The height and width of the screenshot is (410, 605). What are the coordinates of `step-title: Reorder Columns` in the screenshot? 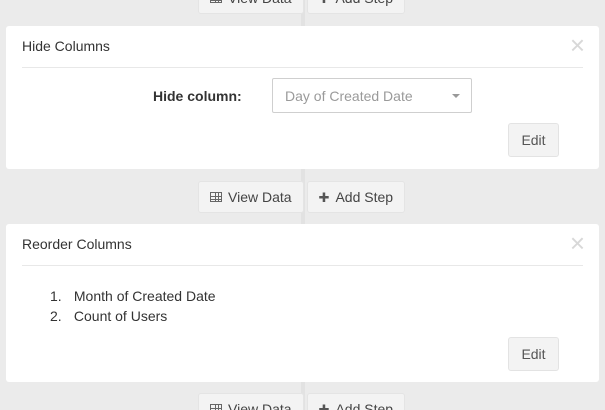 It's located at (77, 244).